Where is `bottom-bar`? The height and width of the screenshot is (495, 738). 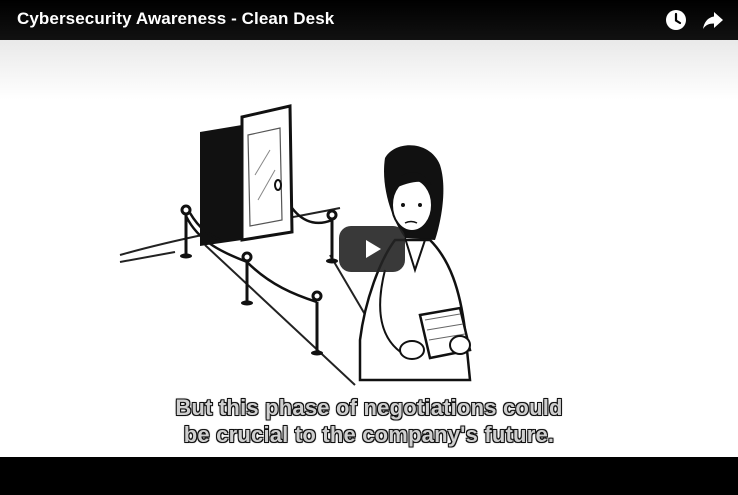 bottom-bar is located at coordinates (369, 476).